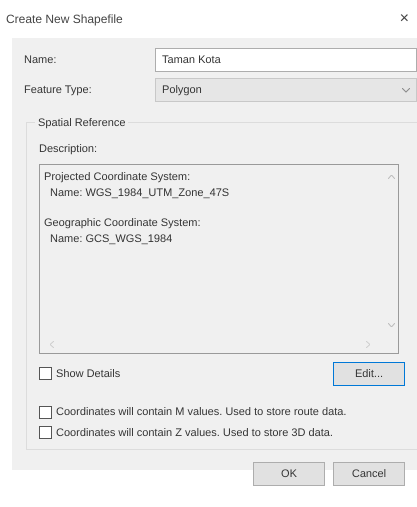 The width and height of the screenshot is (417, 507). What do you see at coordinates (404, 19) in the screenshot?
I see `close-button: ×` at bounding box center [404, 19].